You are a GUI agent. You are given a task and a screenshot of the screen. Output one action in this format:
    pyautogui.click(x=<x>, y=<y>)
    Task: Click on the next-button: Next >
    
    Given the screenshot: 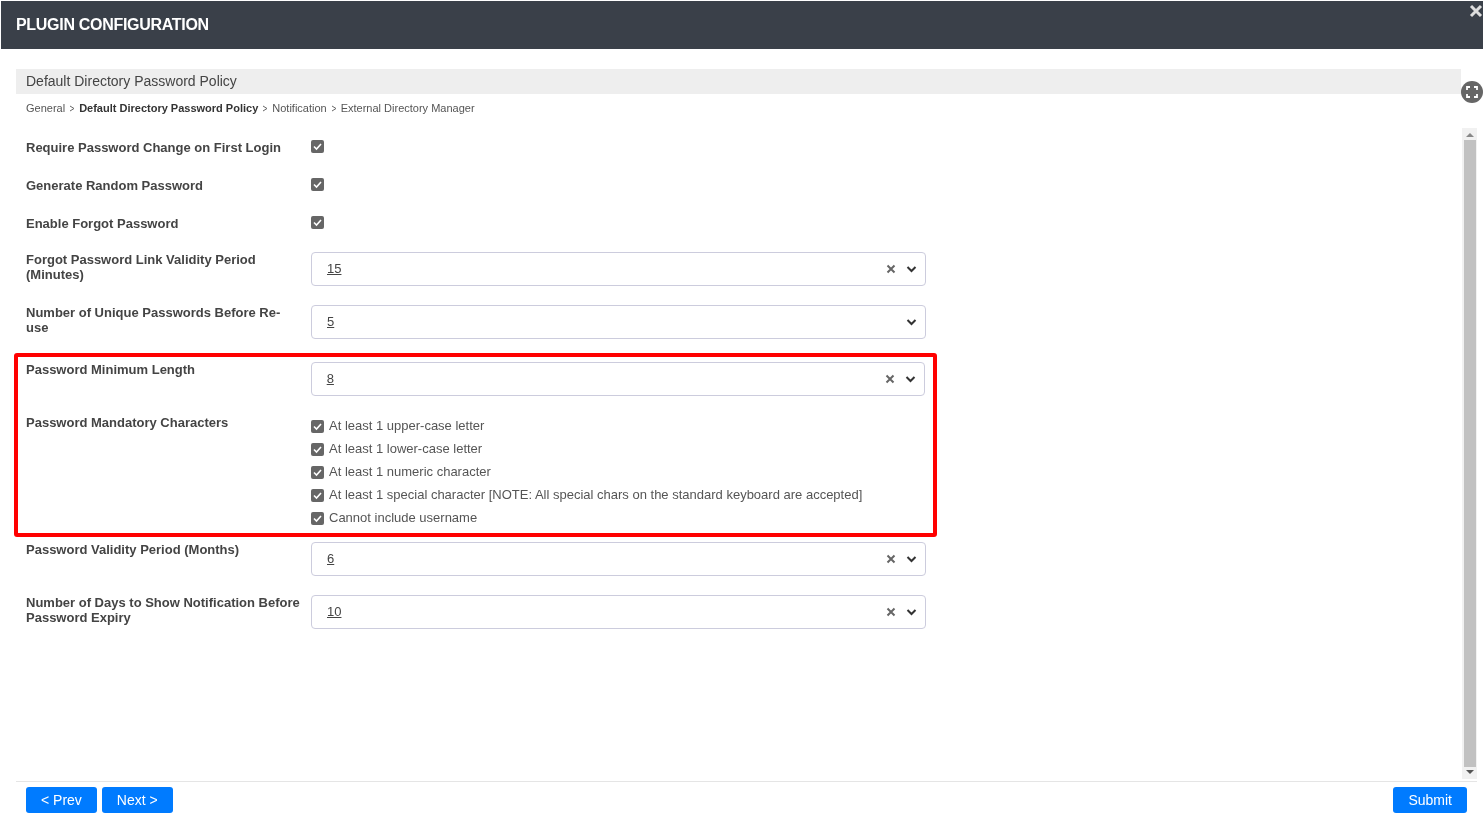 What is the action you would take?
    pyautogui.click(x=137, y=799)
    